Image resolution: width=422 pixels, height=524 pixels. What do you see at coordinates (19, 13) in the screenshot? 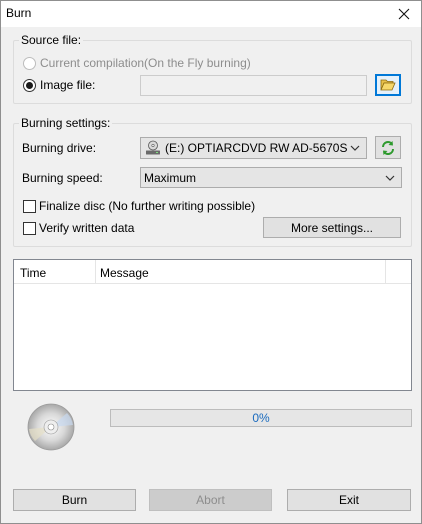
I see `window-title: Burn` at bounding box center [19, 13].